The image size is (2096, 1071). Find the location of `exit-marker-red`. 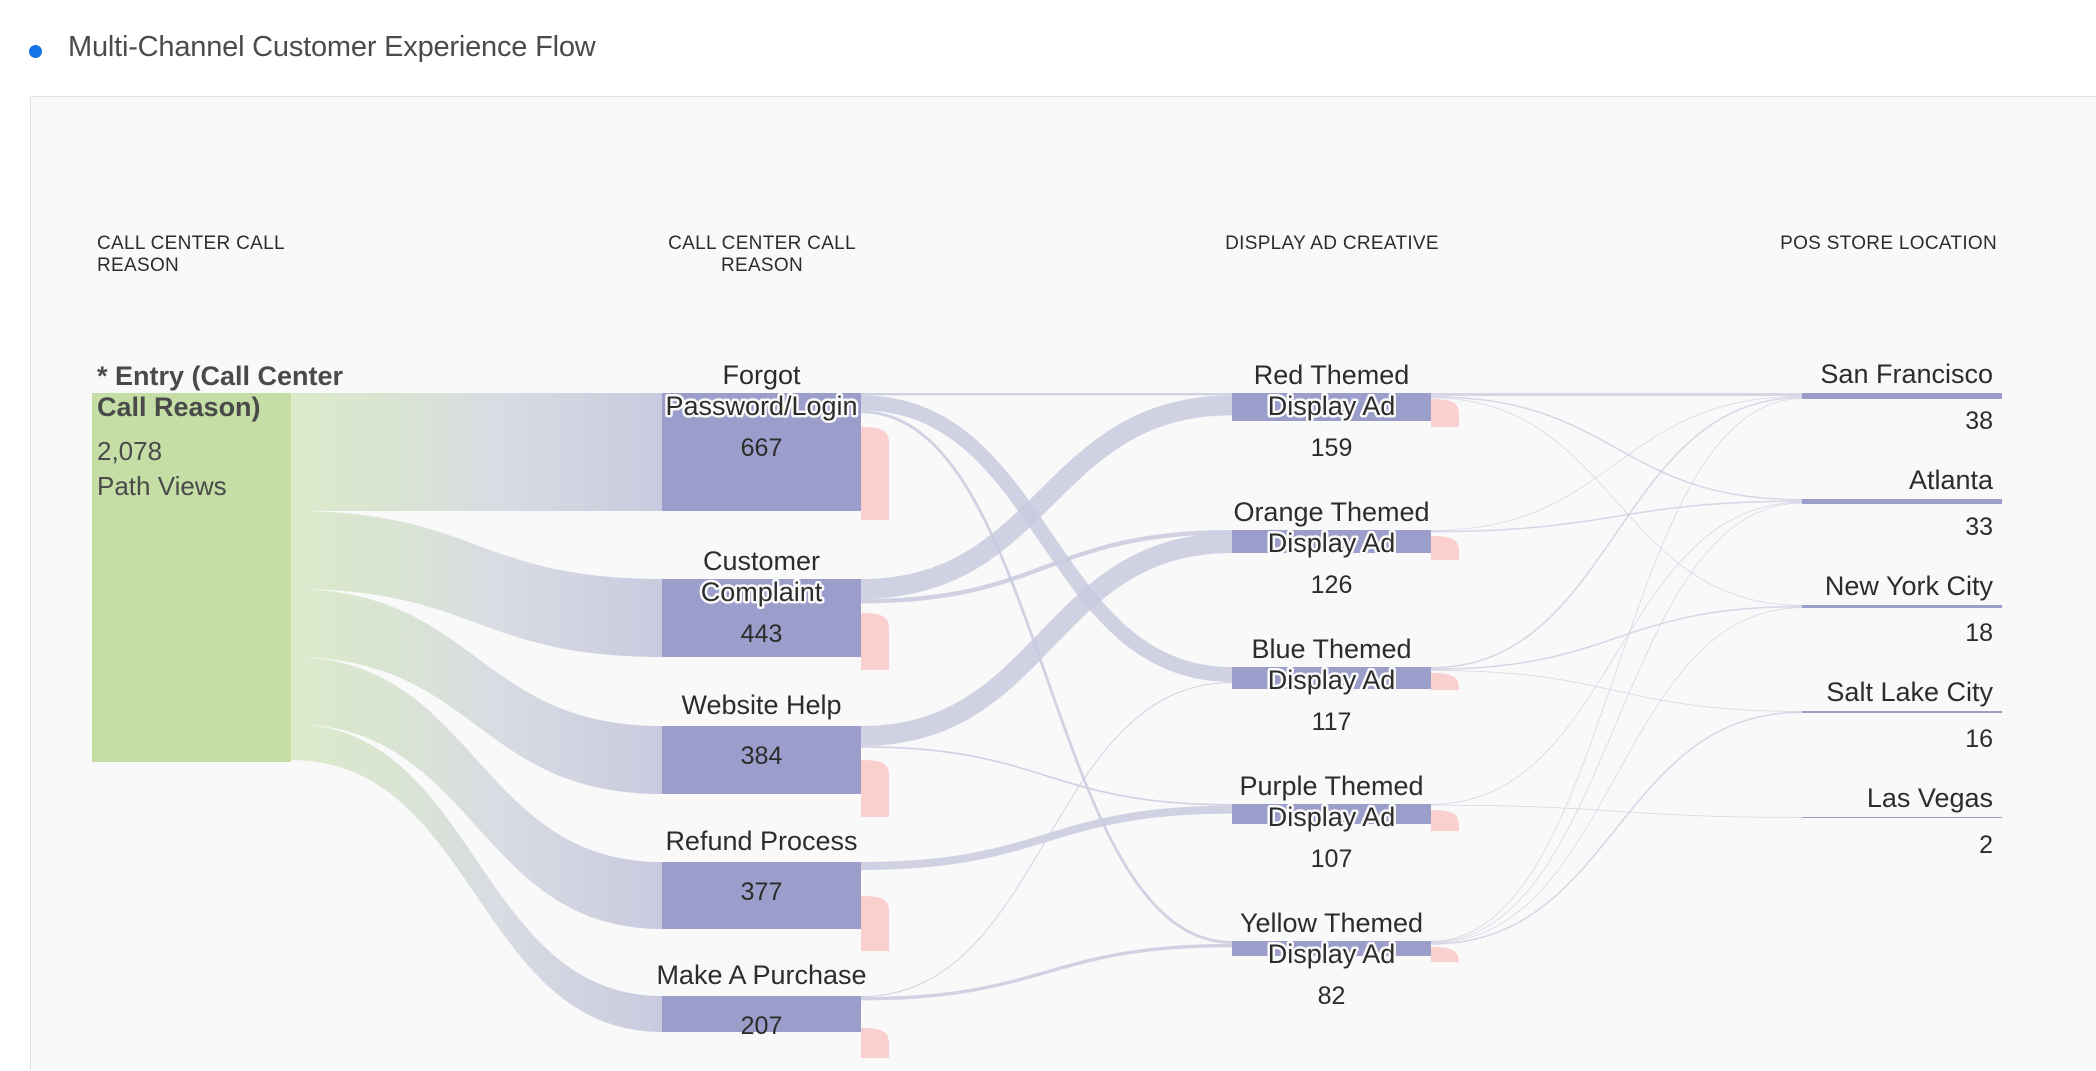

exit-marker-red is located at coordinates (1445, 413).